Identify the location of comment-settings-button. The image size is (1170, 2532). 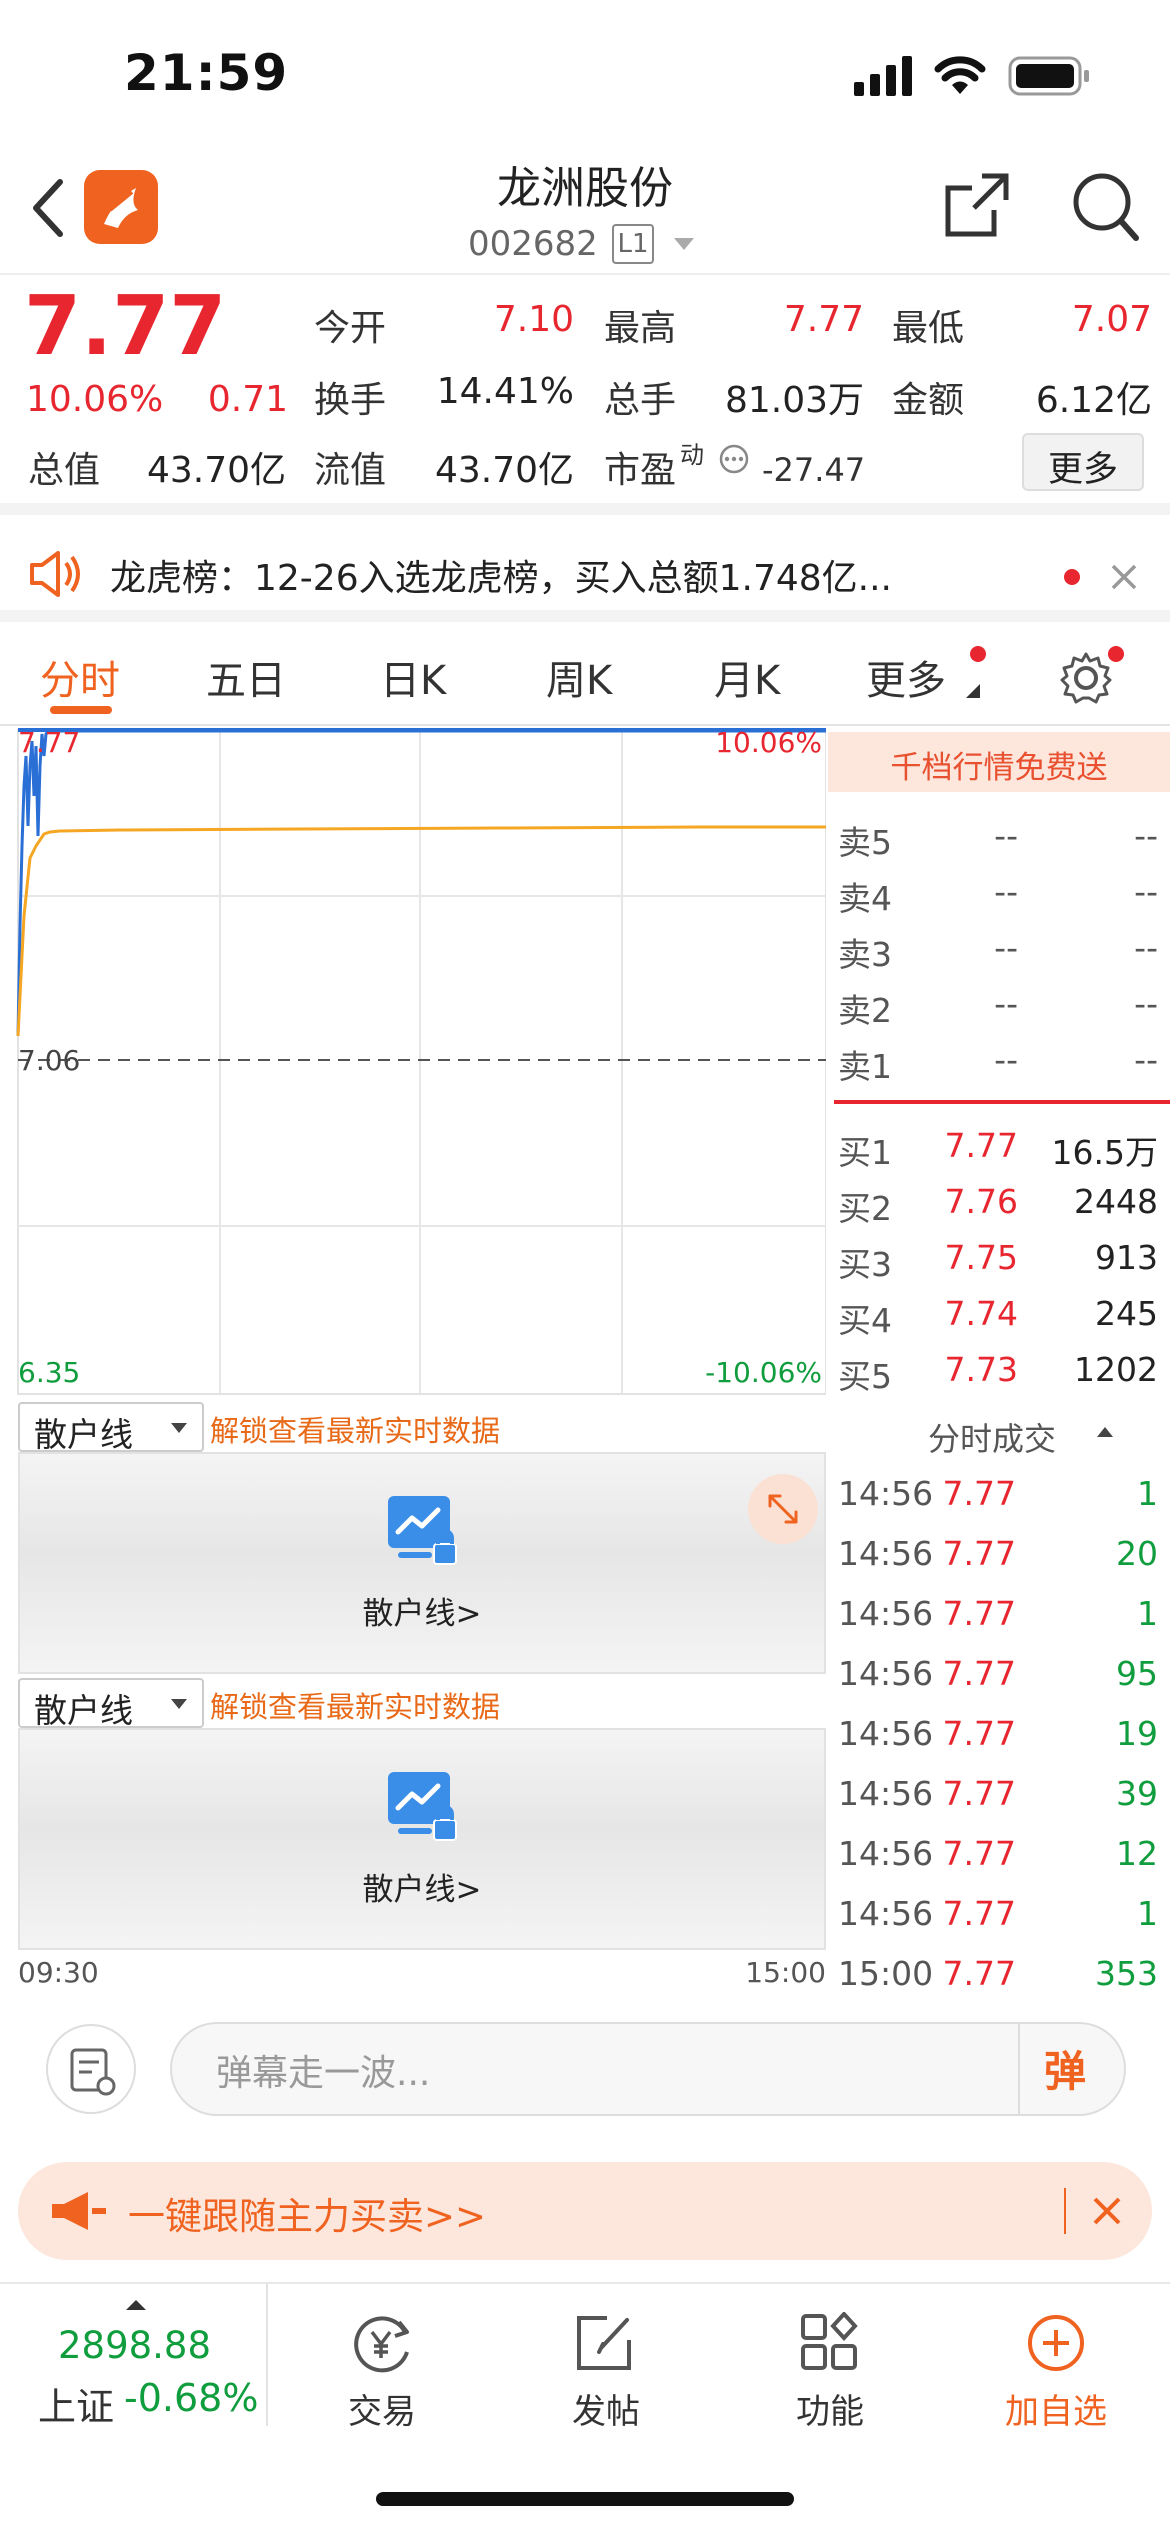
(91, 2069).